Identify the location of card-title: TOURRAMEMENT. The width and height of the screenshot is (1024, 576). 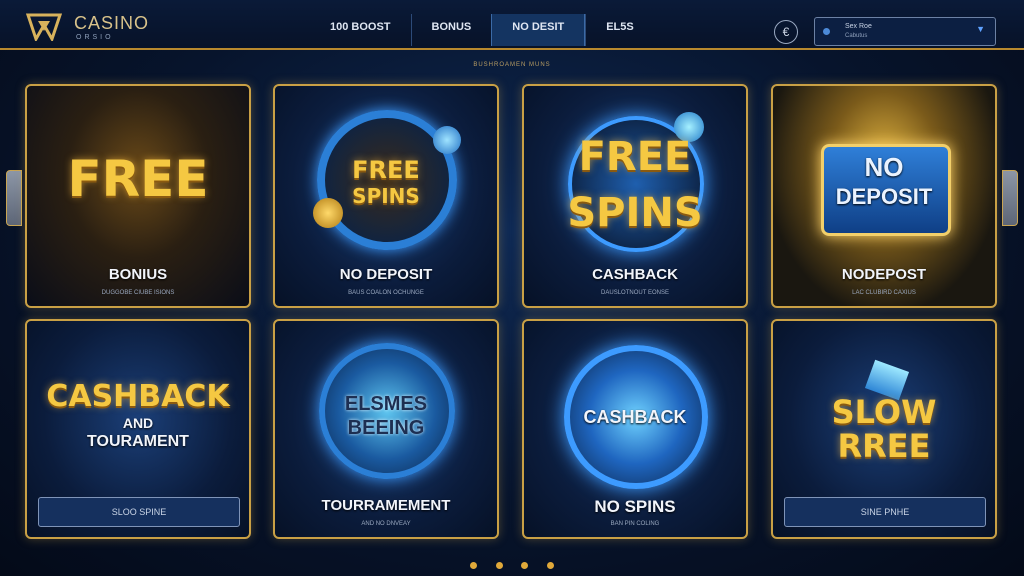
(386, 505).